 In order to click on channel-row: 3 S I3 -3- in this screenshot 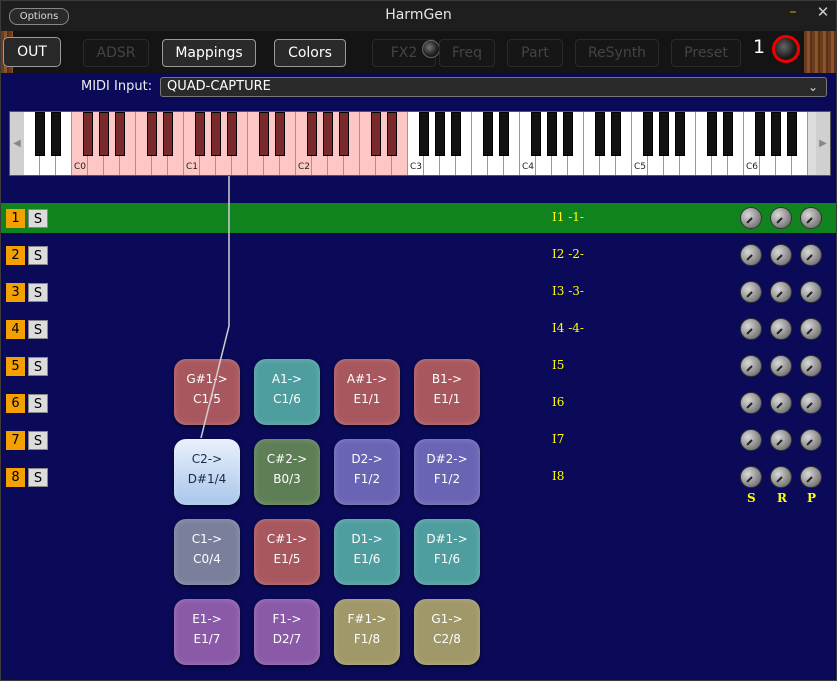, I will do `click(418, 292)`.